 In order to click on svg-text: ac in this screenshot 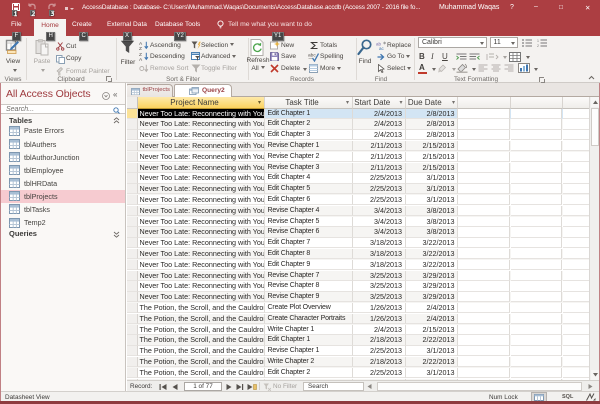, I will do `click(382, 48)`.